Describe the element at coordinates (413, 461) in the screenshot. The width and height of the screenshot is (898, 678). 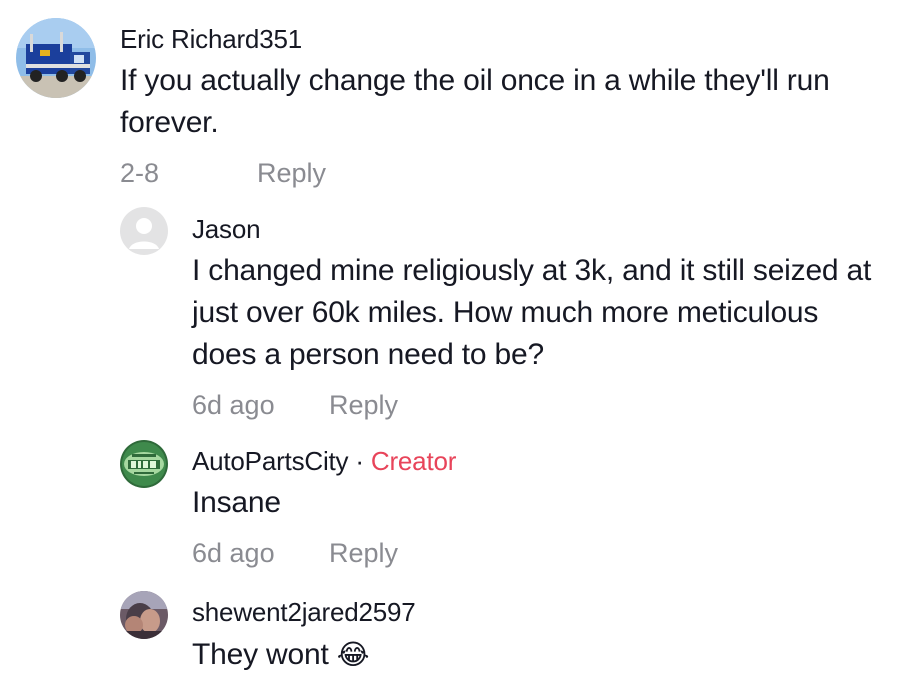
I see `creator-badge: Creator` at that location.